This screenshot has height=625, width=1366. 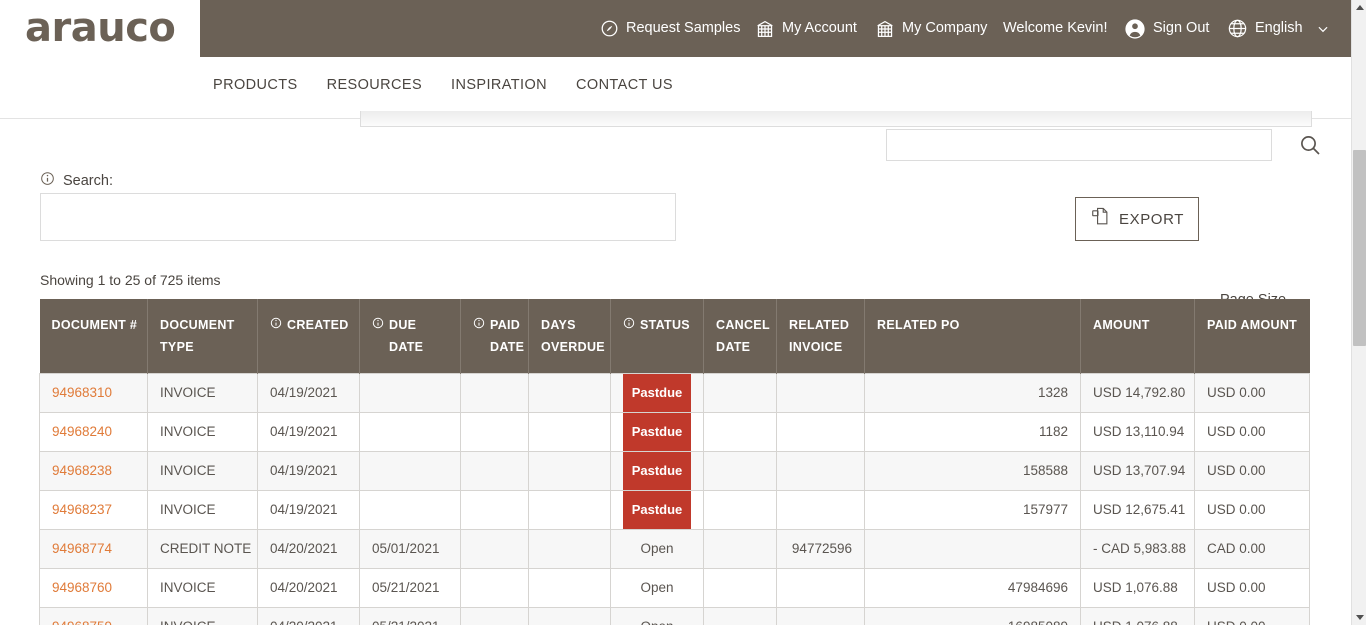 What do you see at coordinates (88, 180) in the screenshot?
I see `search-label: Search:` at bounding box center [88, 180].